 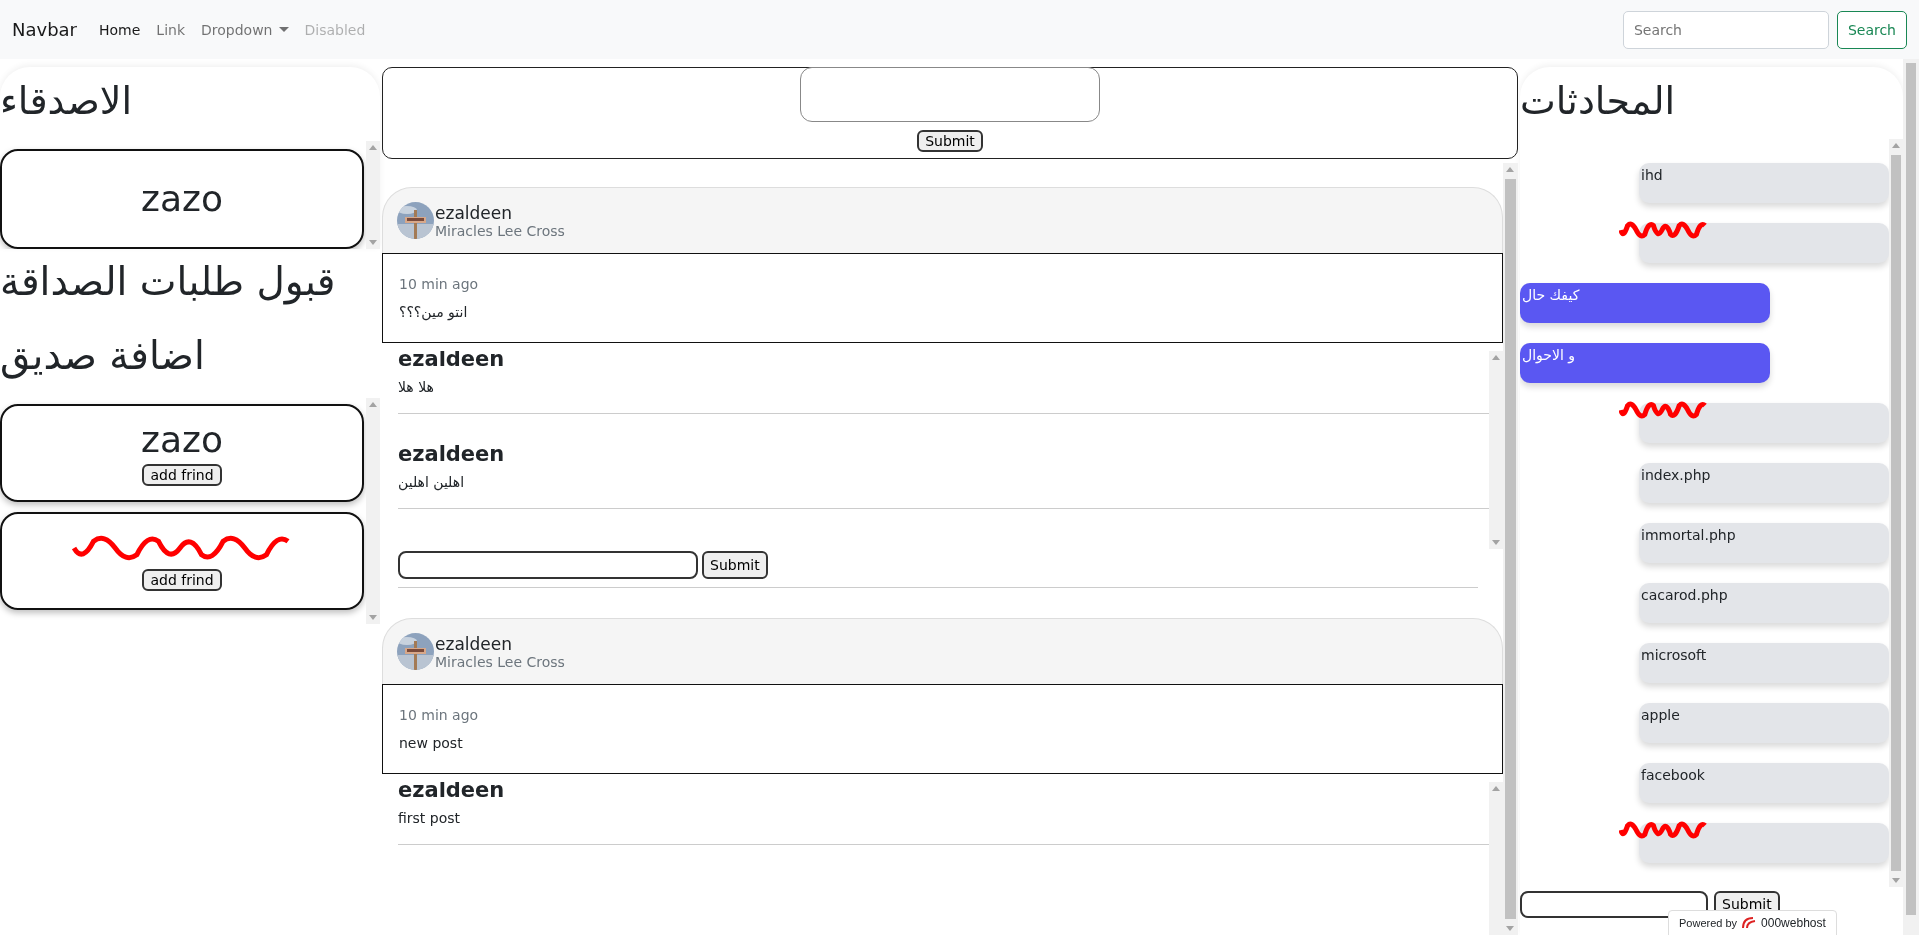 What do you see at coordinates (190, 282) in the screenshot?
I see `friend-requests-heading: قبول طلبات الصداقة` at bounding box center [190, 282].